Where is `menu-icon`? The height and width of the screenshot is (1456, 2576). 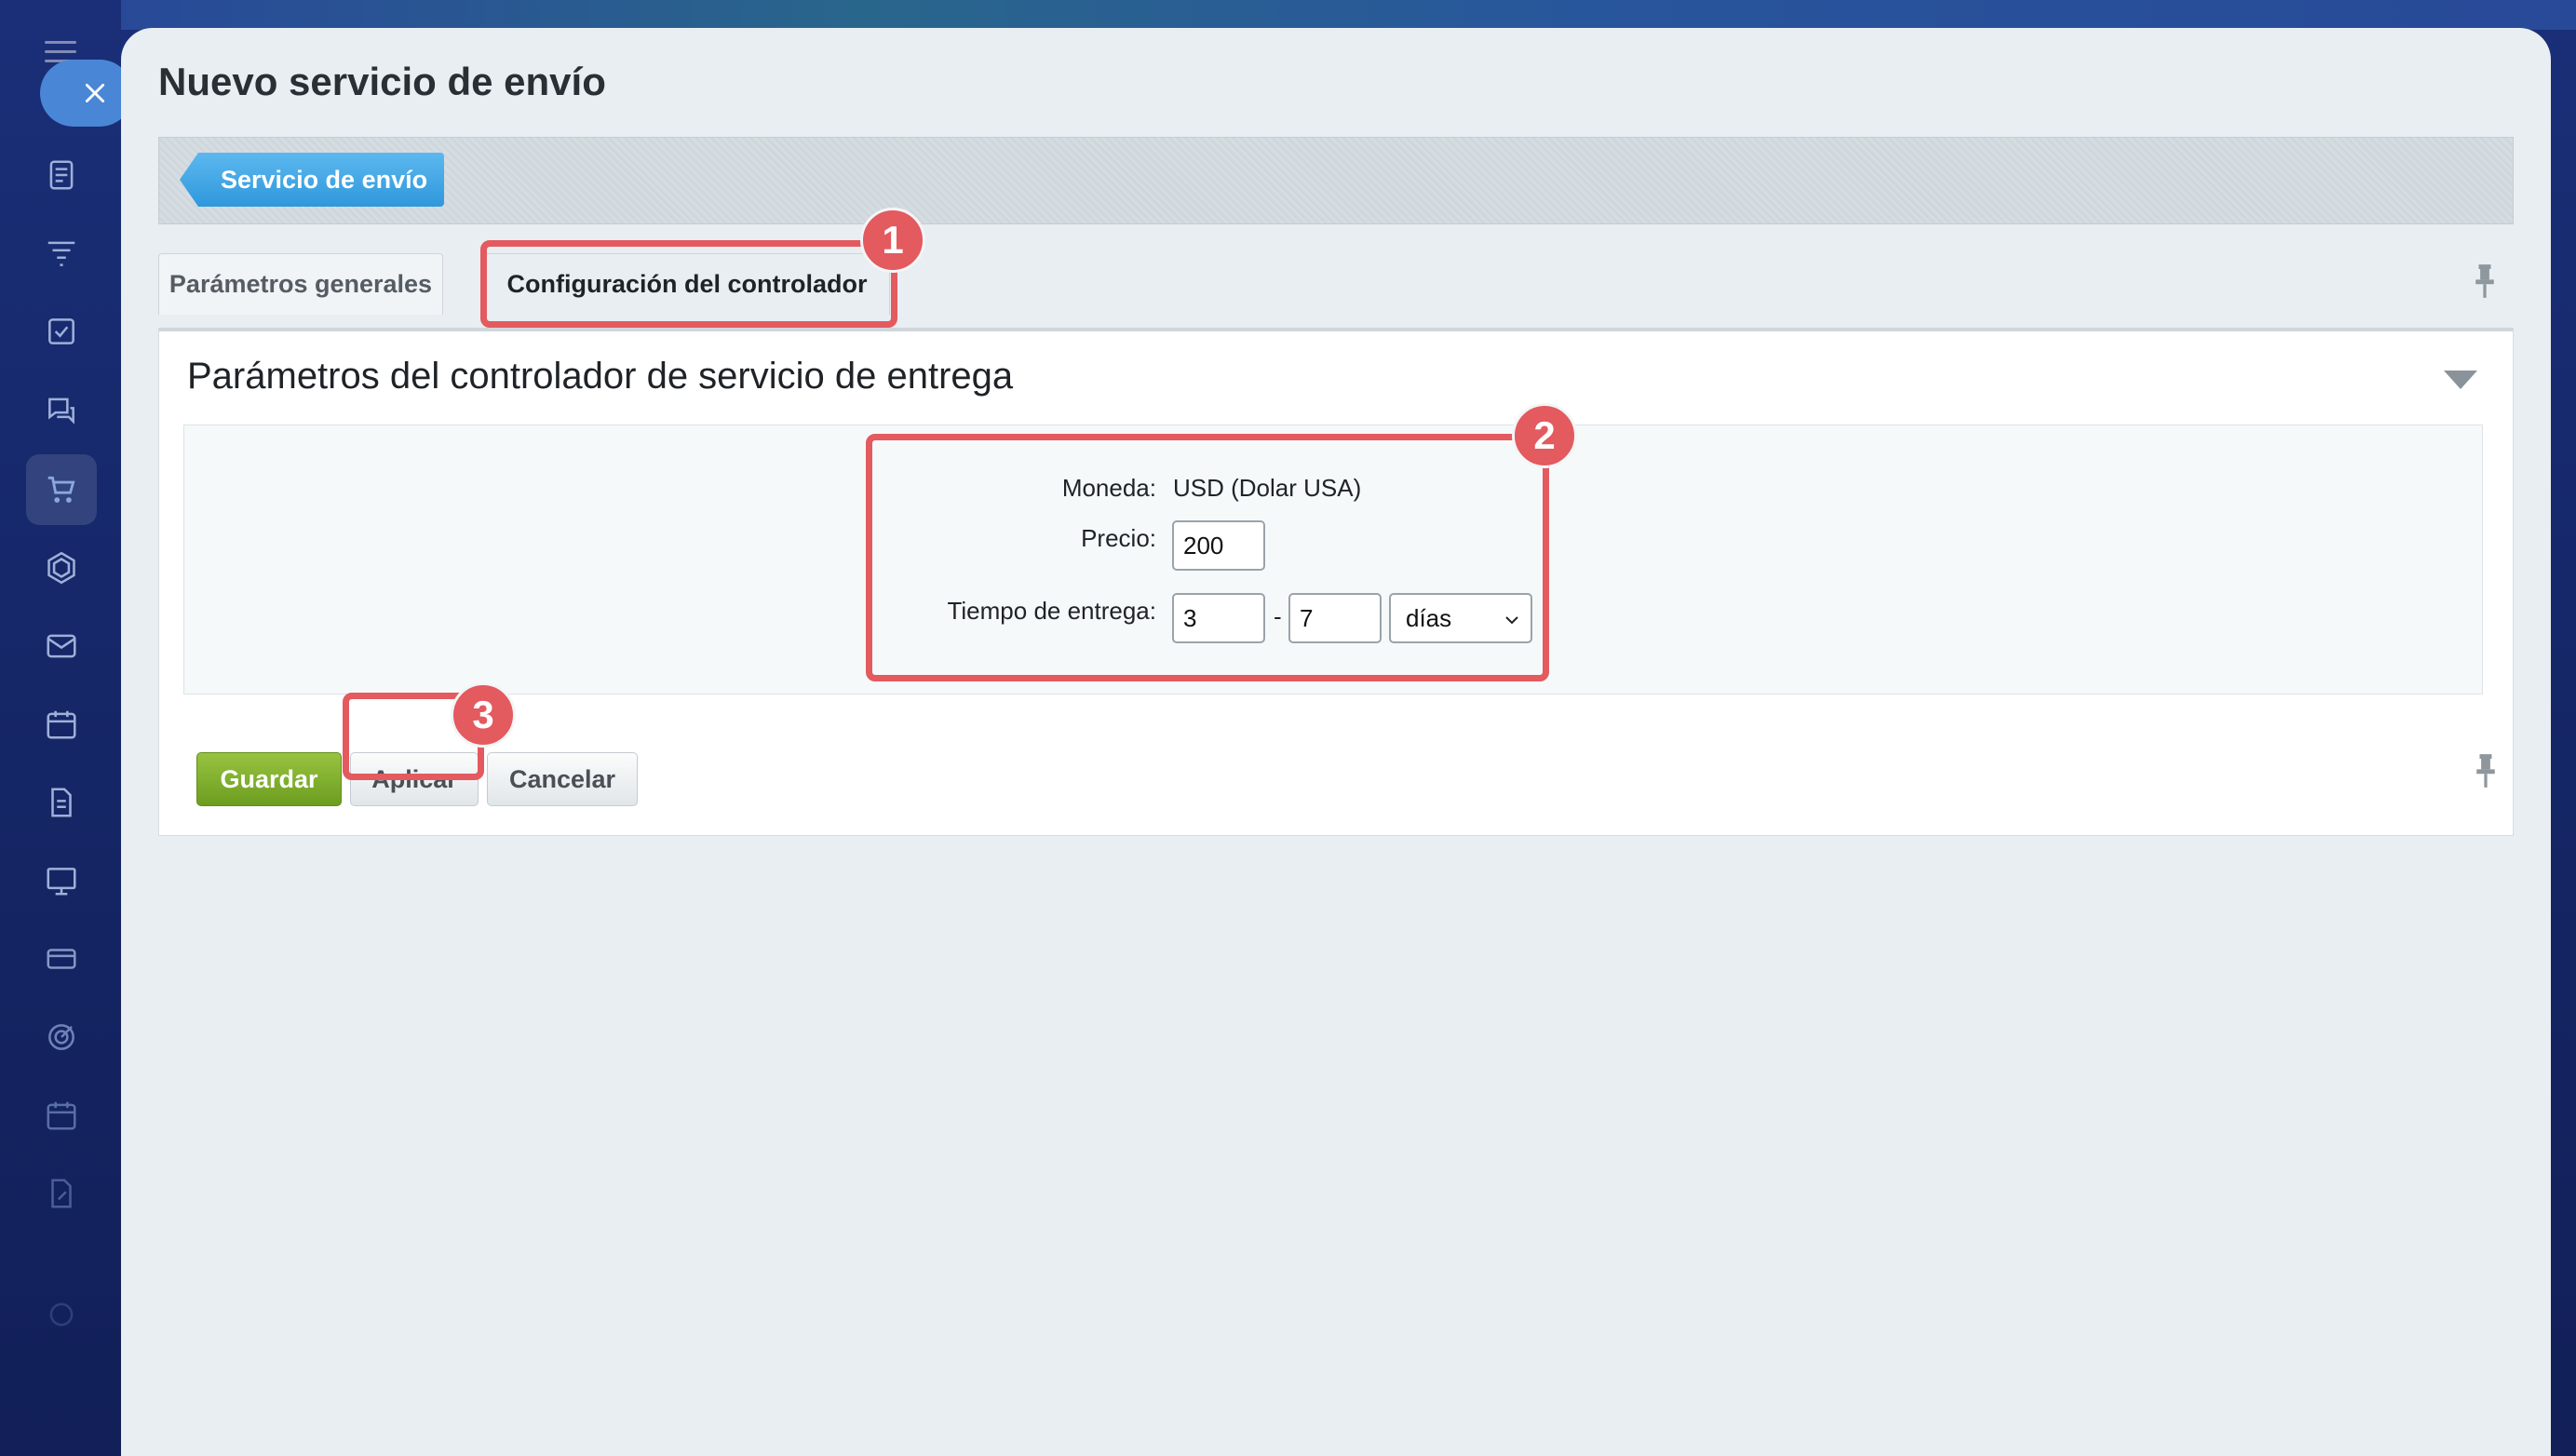
menu-icon is located at coordinates (60, 51).